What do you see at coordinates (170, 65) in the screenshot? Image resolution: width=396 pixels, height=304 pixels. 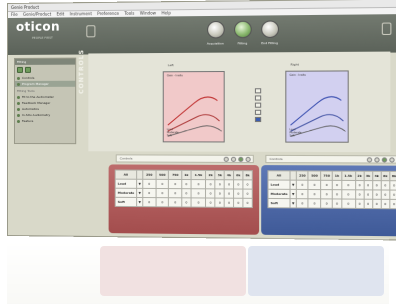 I see `left-graph-title: Left` at bounding box center [170, 65].